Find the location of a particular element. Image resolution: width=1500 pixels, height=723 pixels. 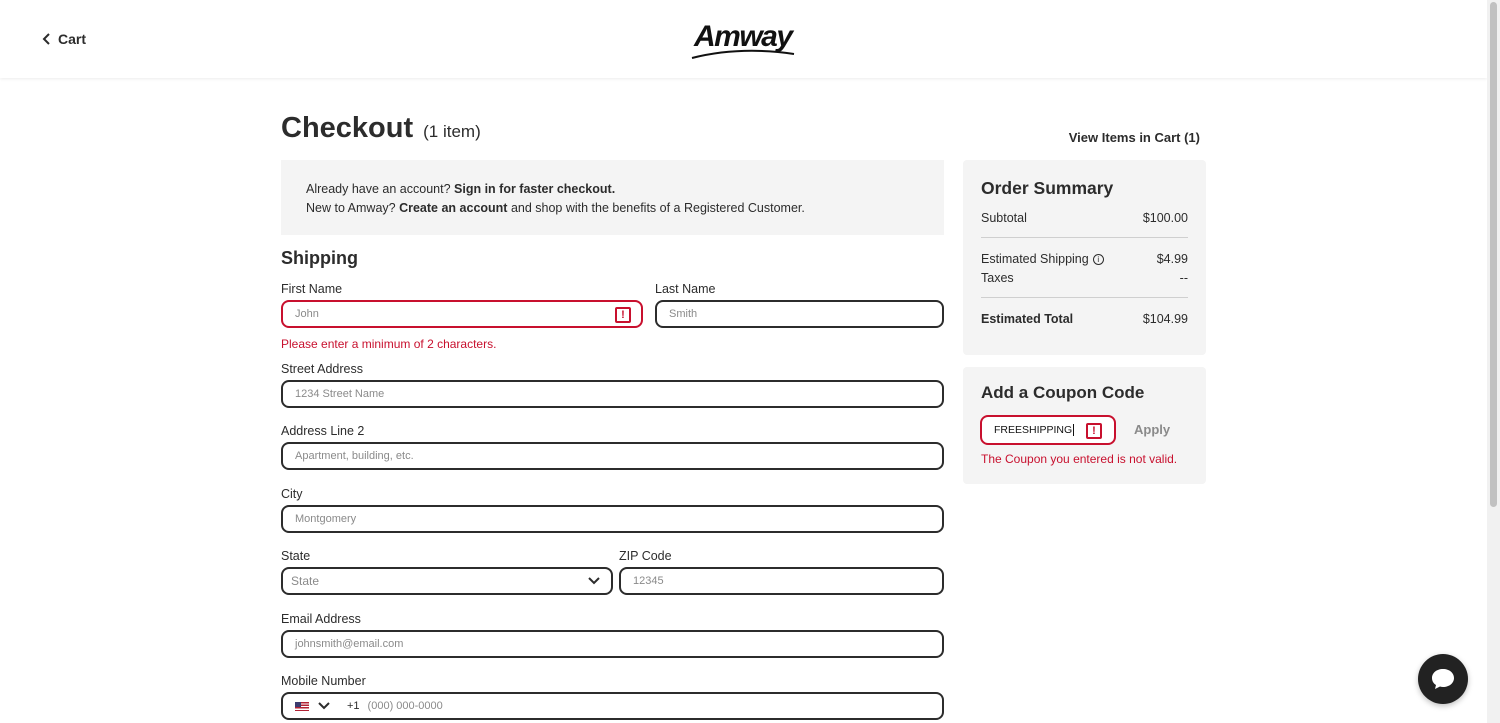

shipping-value: $4.99 is located at coordinates (1172, 259).